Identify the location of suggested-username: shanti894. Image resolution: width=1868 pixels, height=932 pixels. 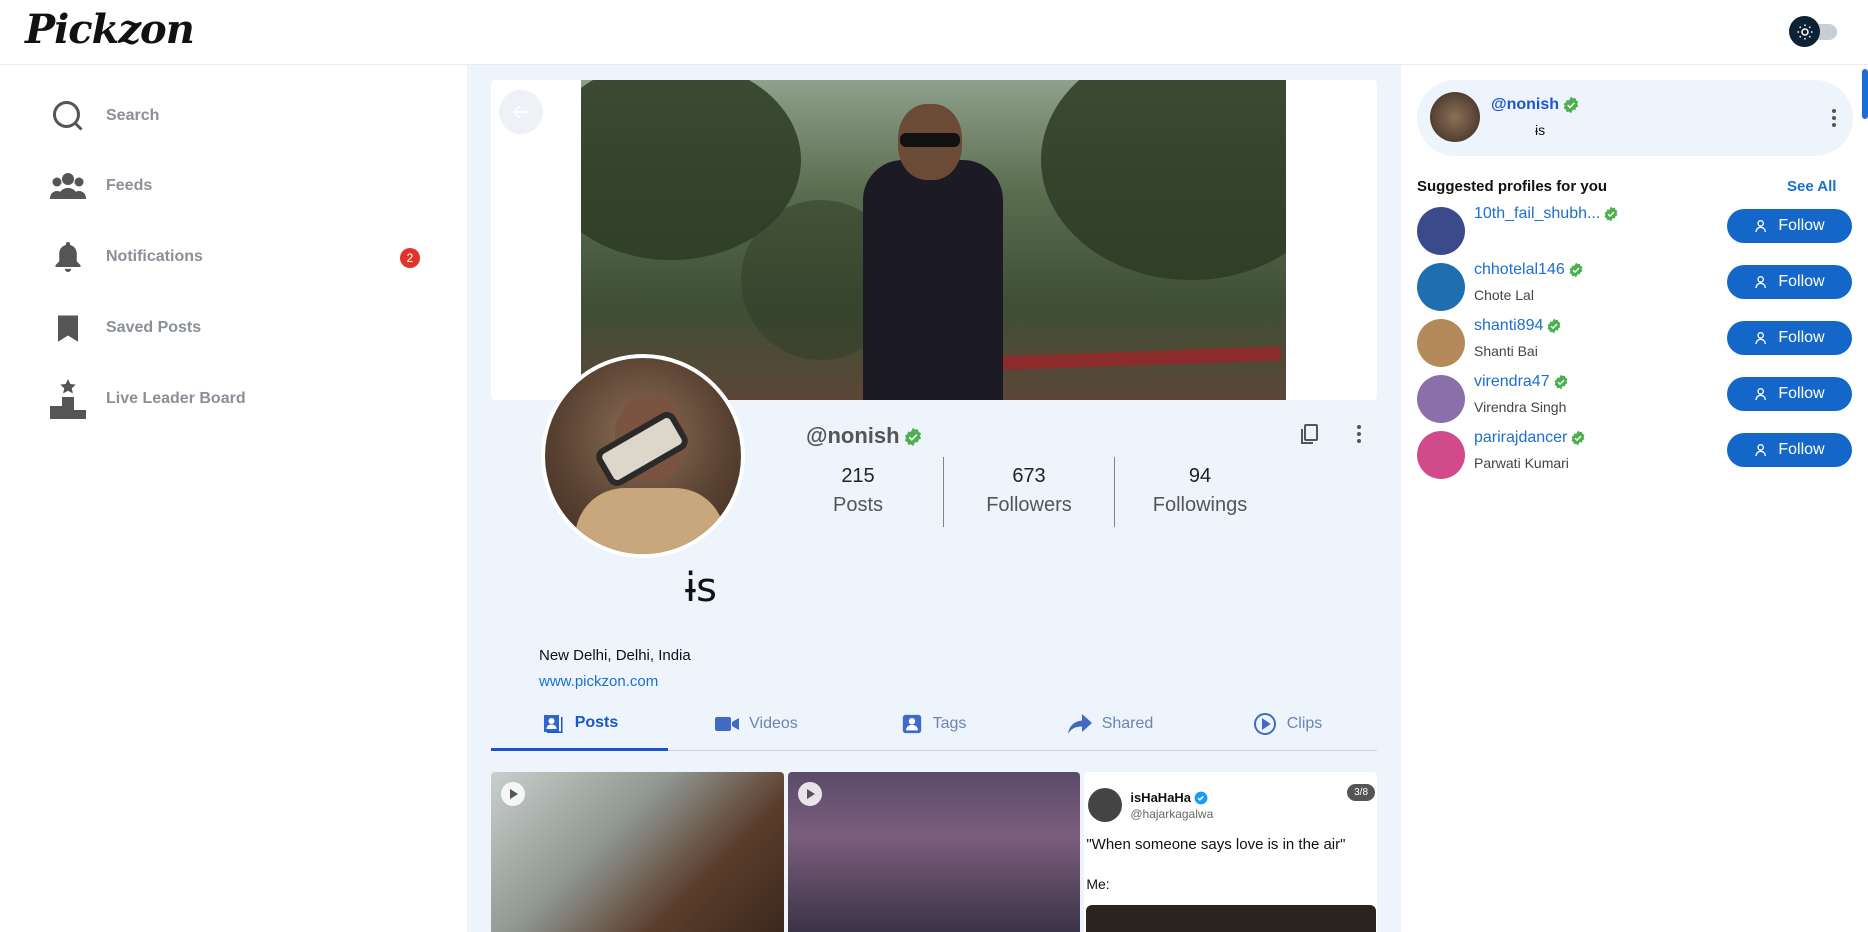
(1518, 326).